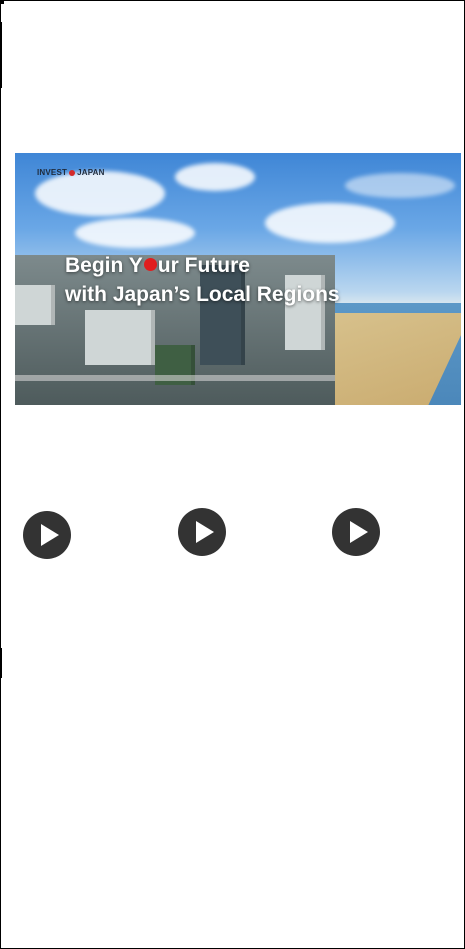 The width and height of the screenshot is (465, 949). I want to click on frame-corner, so click(2, 2).